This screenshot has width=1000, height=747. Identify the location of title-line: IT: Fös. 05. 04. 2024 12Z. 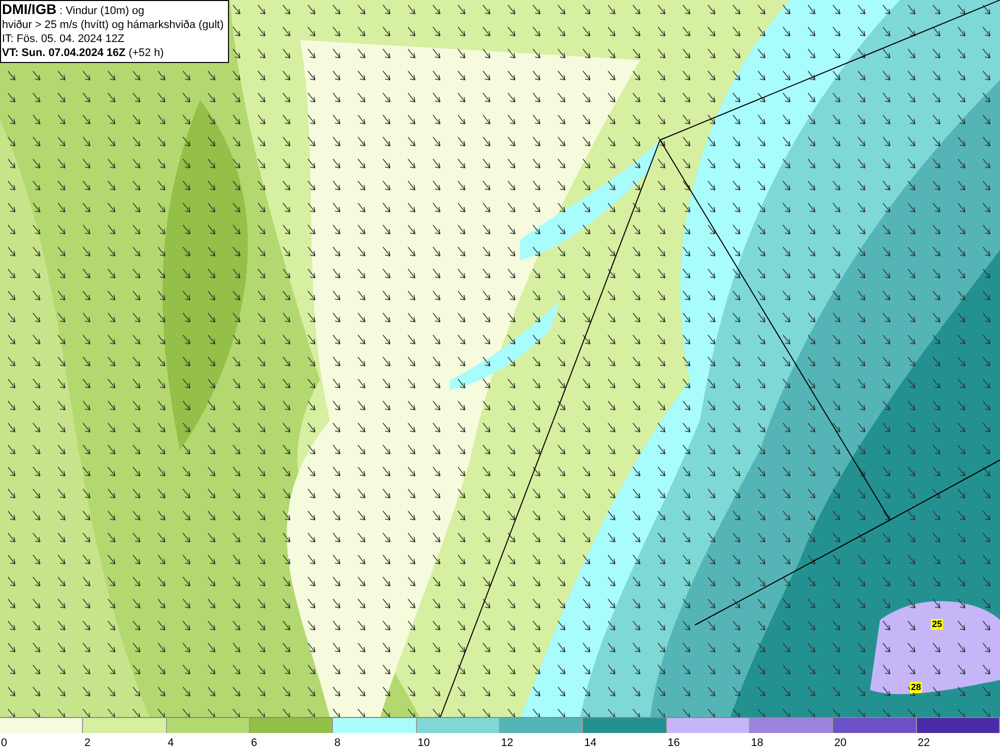
(64, 39).